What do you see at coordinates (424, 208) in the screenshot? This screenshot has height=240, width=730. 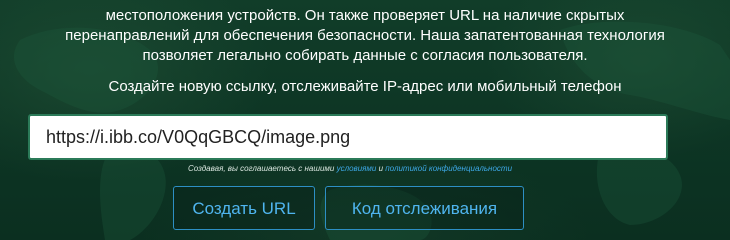 I see `tracking-code-button: Код отслеживания` at bounding box center [424, 208].